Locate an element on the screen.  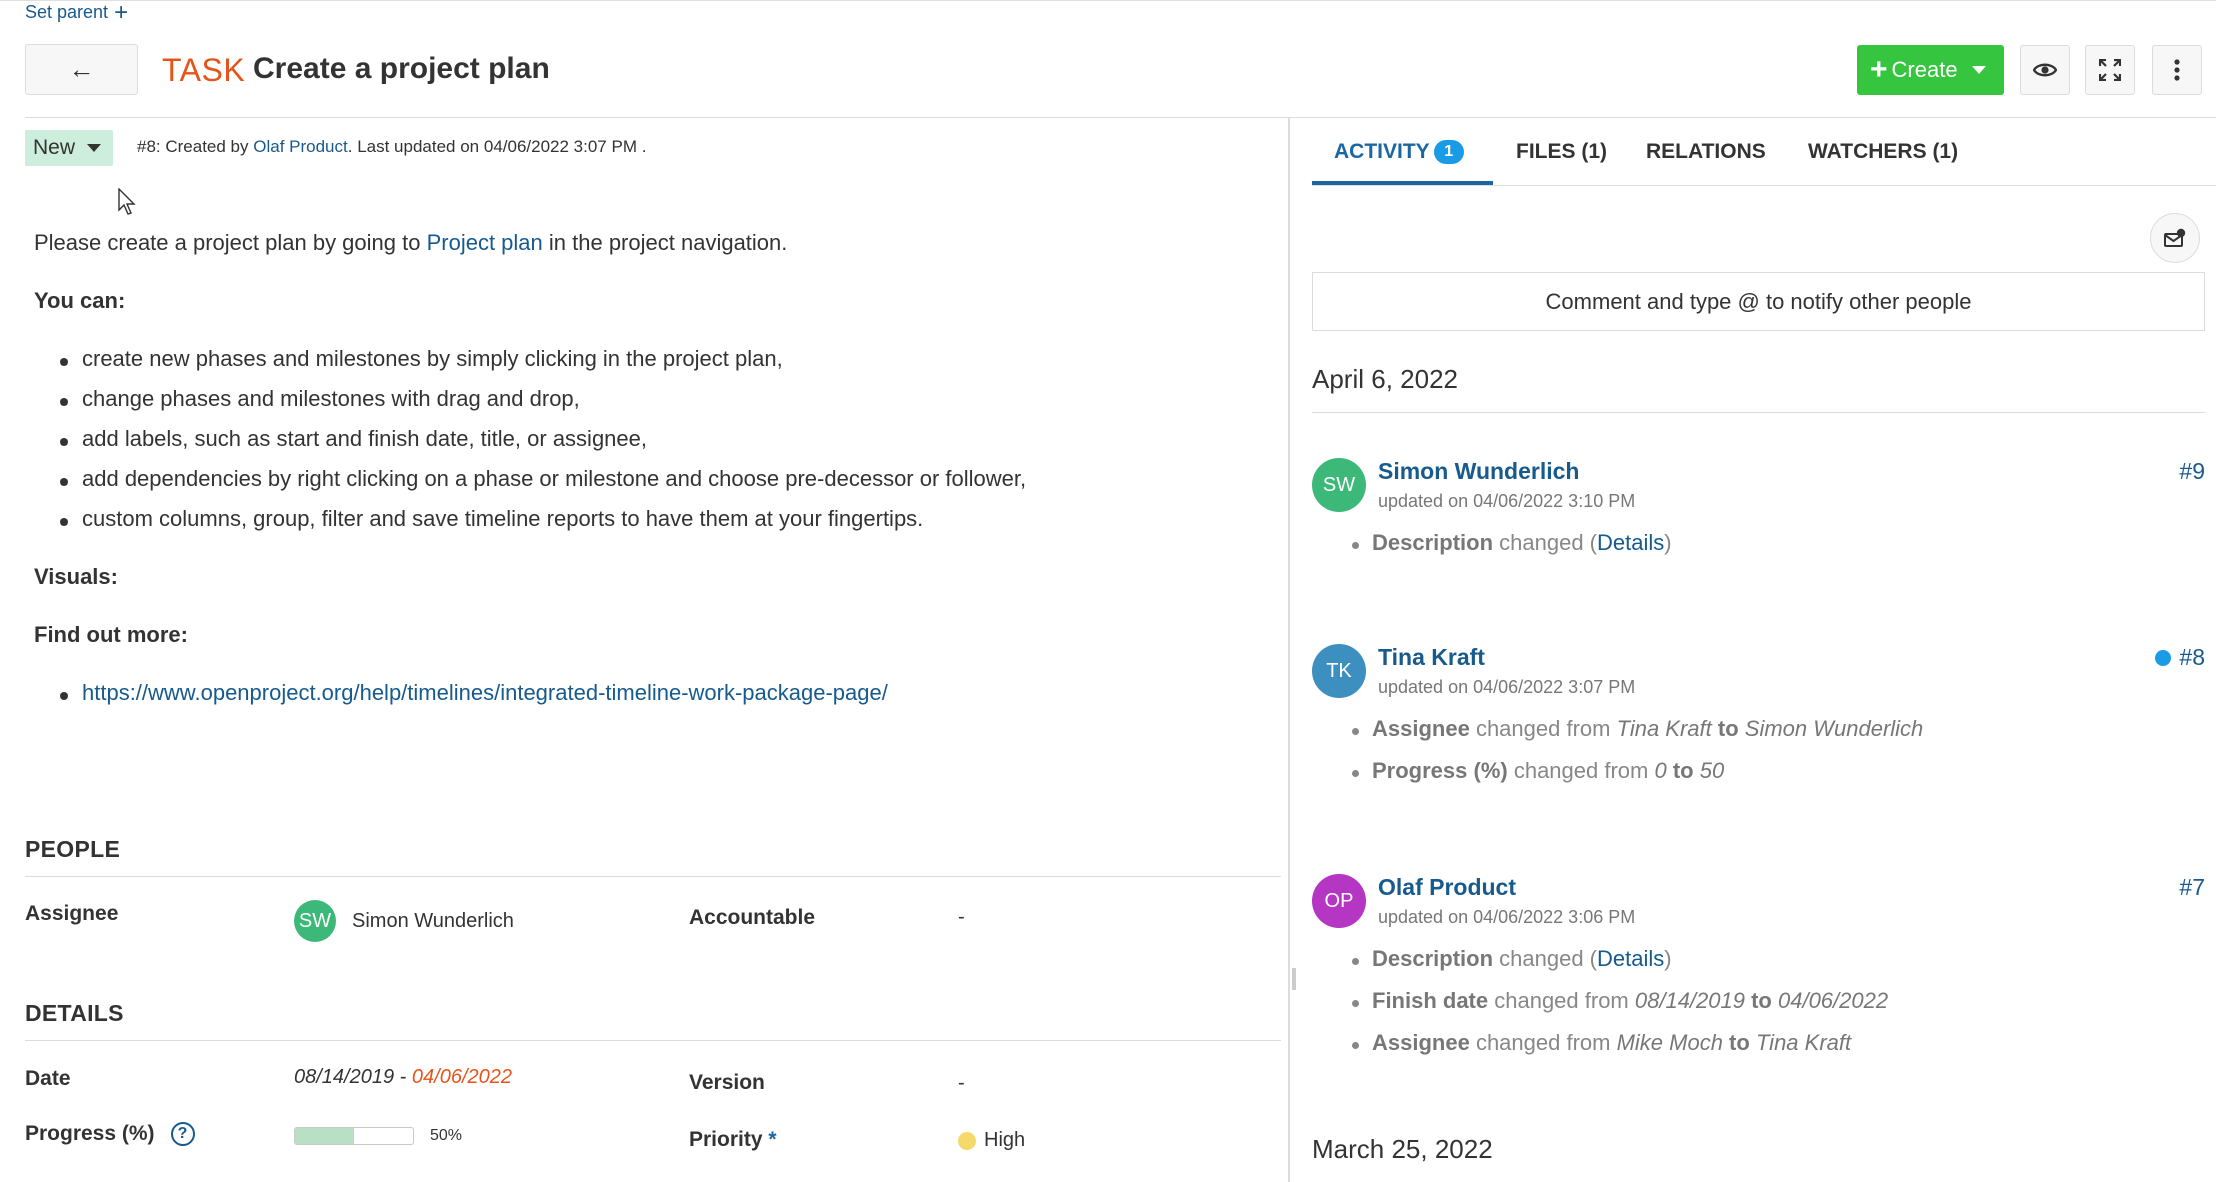
watch-button is located at coordinates (2045, 70).